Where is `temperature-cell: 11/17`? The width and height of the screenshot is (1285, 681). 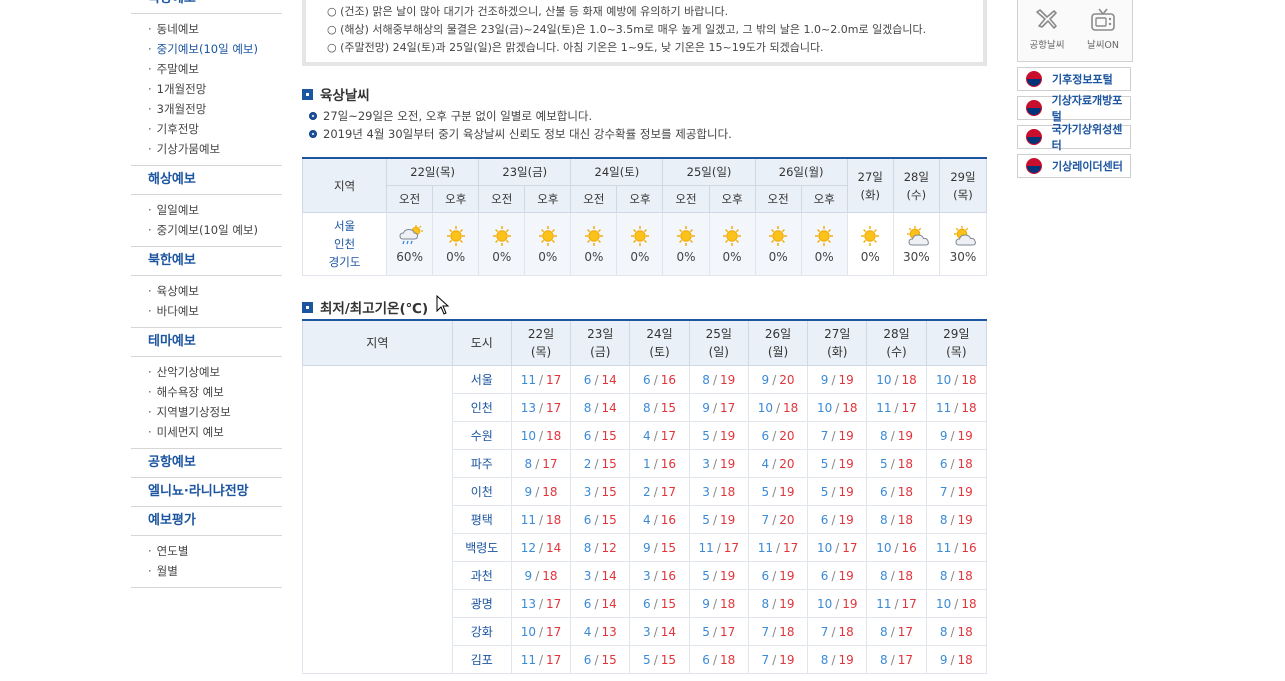 temperature-cell: 11/17 is located at coordinates (896, 603).